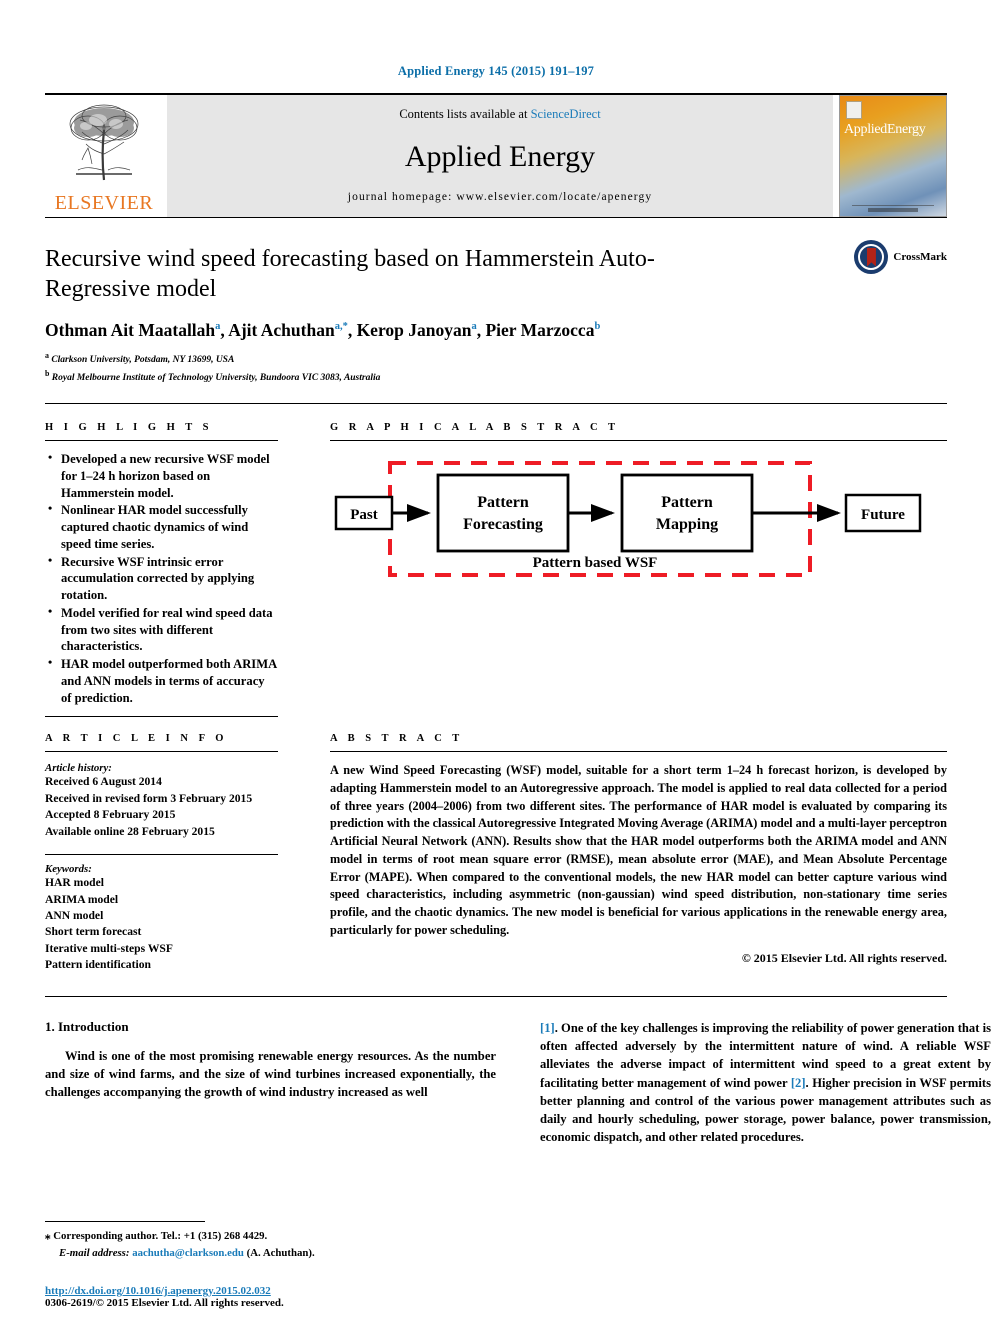  Describe the element at coordinates (687, 524) in the screenshot. I see `diagram-node-pattern-mapping-line2: Mapping` at that location.